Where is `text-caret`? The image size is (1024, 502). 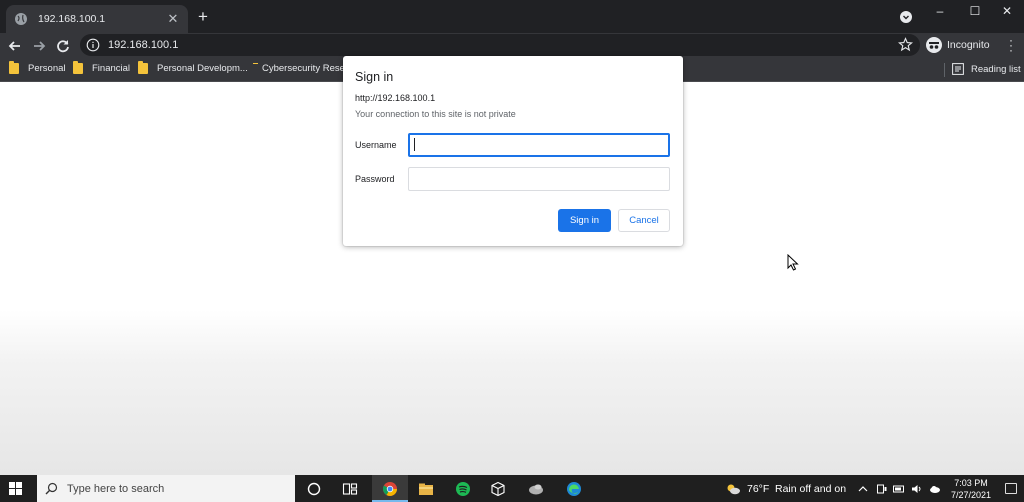
text-caret is located at coordinates (414, 144).